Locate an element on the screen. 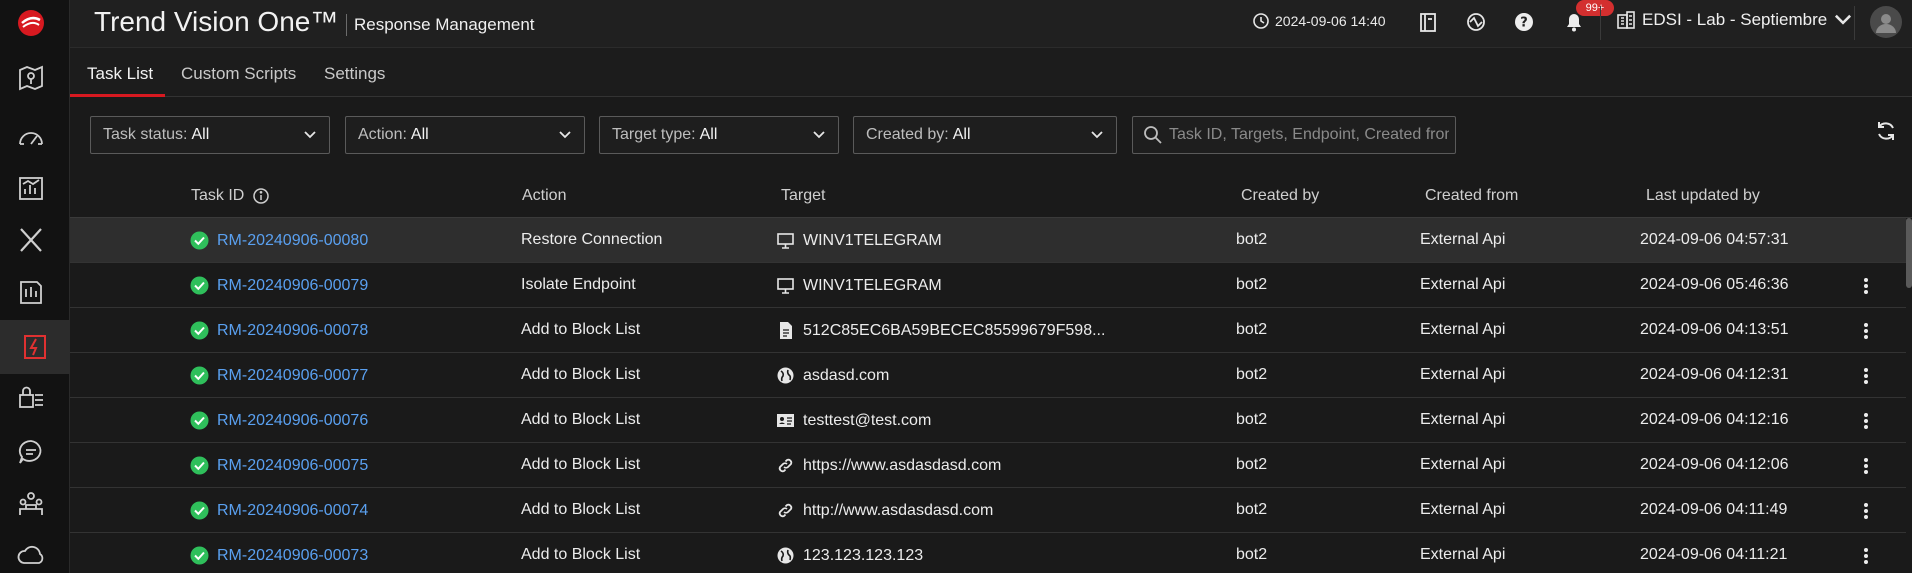 The width and height of the screenshot is (1912, 573). task-id-link: RM-20240906-00079 is located at coordinates (292, 286).